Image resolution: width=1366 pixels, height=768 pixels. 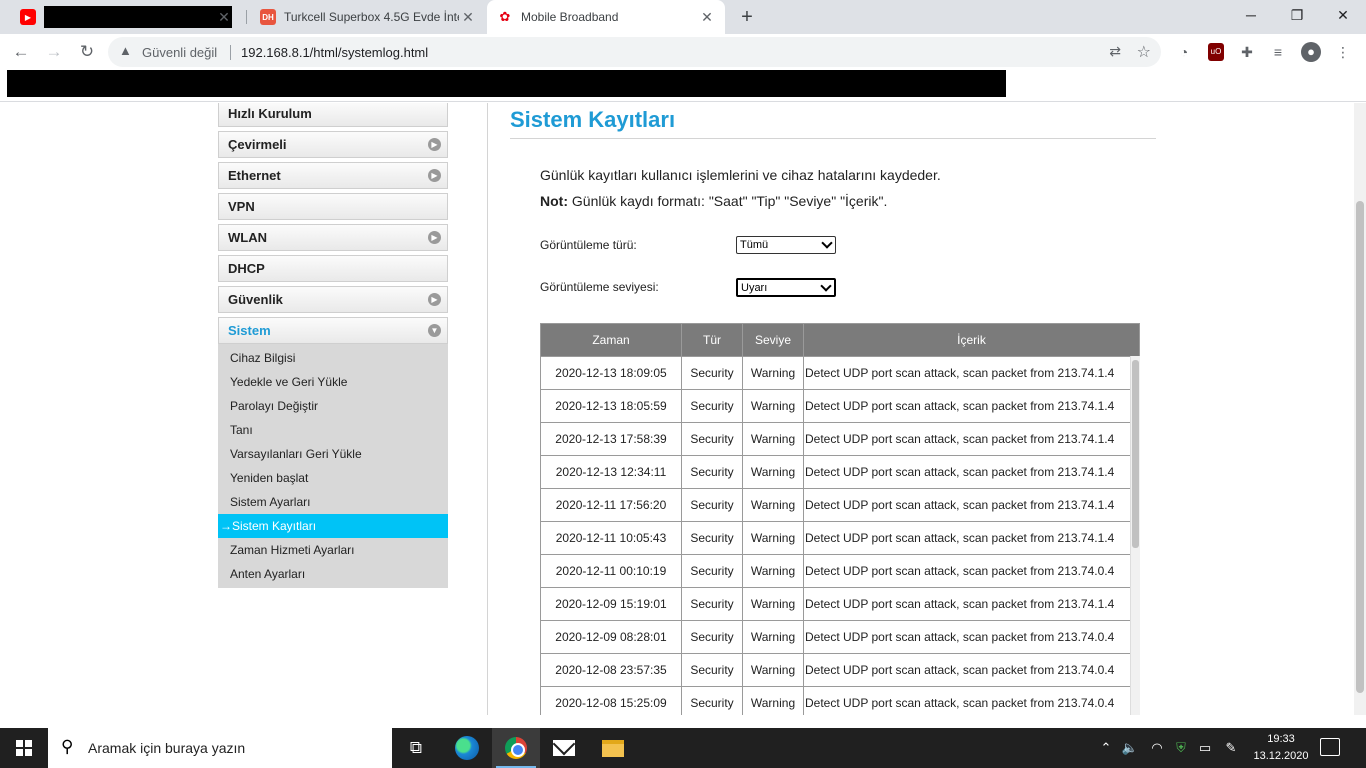 What do you see at coordinates (1231, 748) in the screenshot?
I see `pen-icon: ✎` at bounding box center [1231, 748].